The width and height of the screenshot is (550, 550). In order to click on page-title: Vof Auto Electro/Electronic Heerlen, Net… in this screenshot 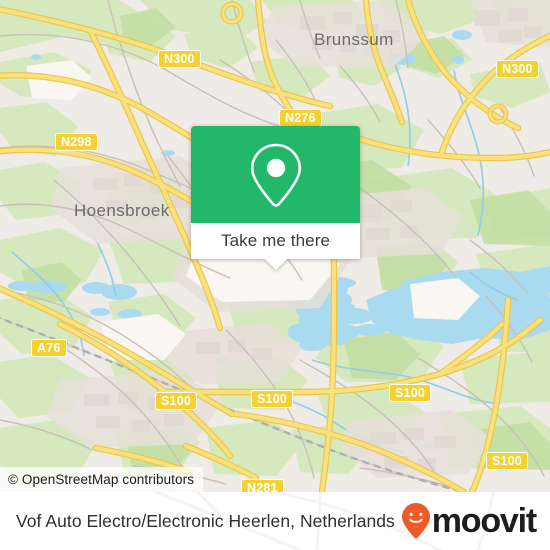, I will do `click(205, 520)`.